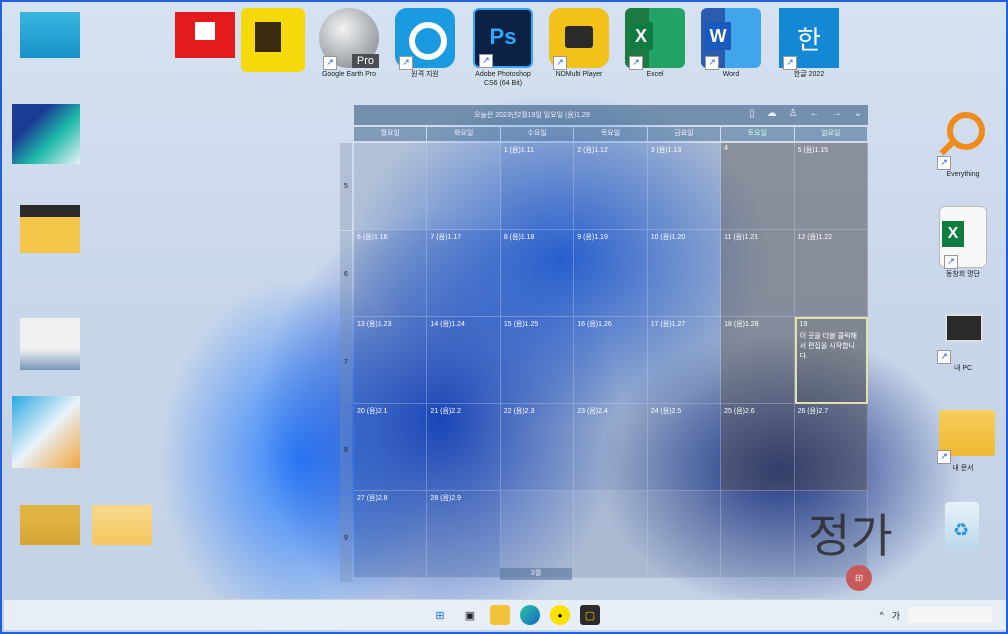  Describe the element at coordinates (803, 324) in the screenshot. I see `day-label: 19` at that location.